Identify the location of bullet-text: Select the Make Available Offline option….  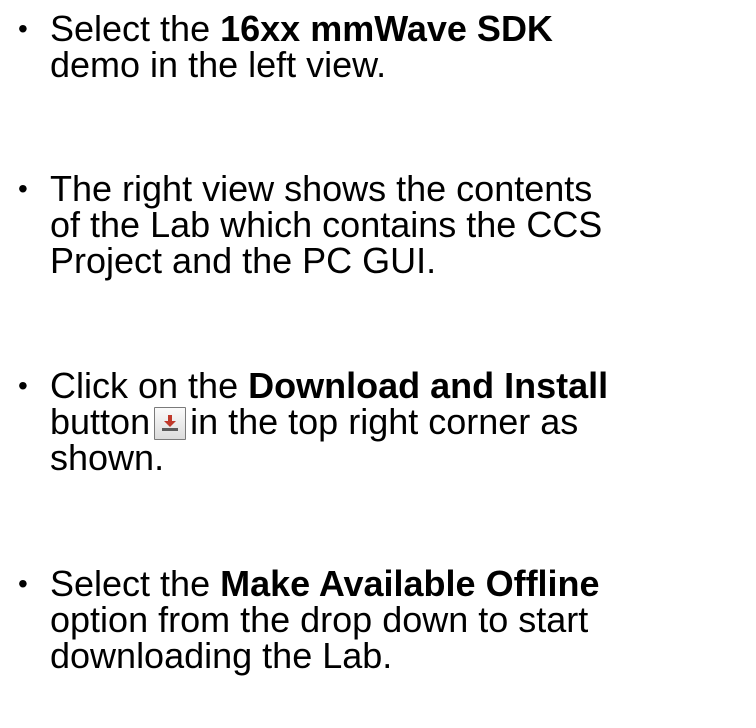
(403, 620).